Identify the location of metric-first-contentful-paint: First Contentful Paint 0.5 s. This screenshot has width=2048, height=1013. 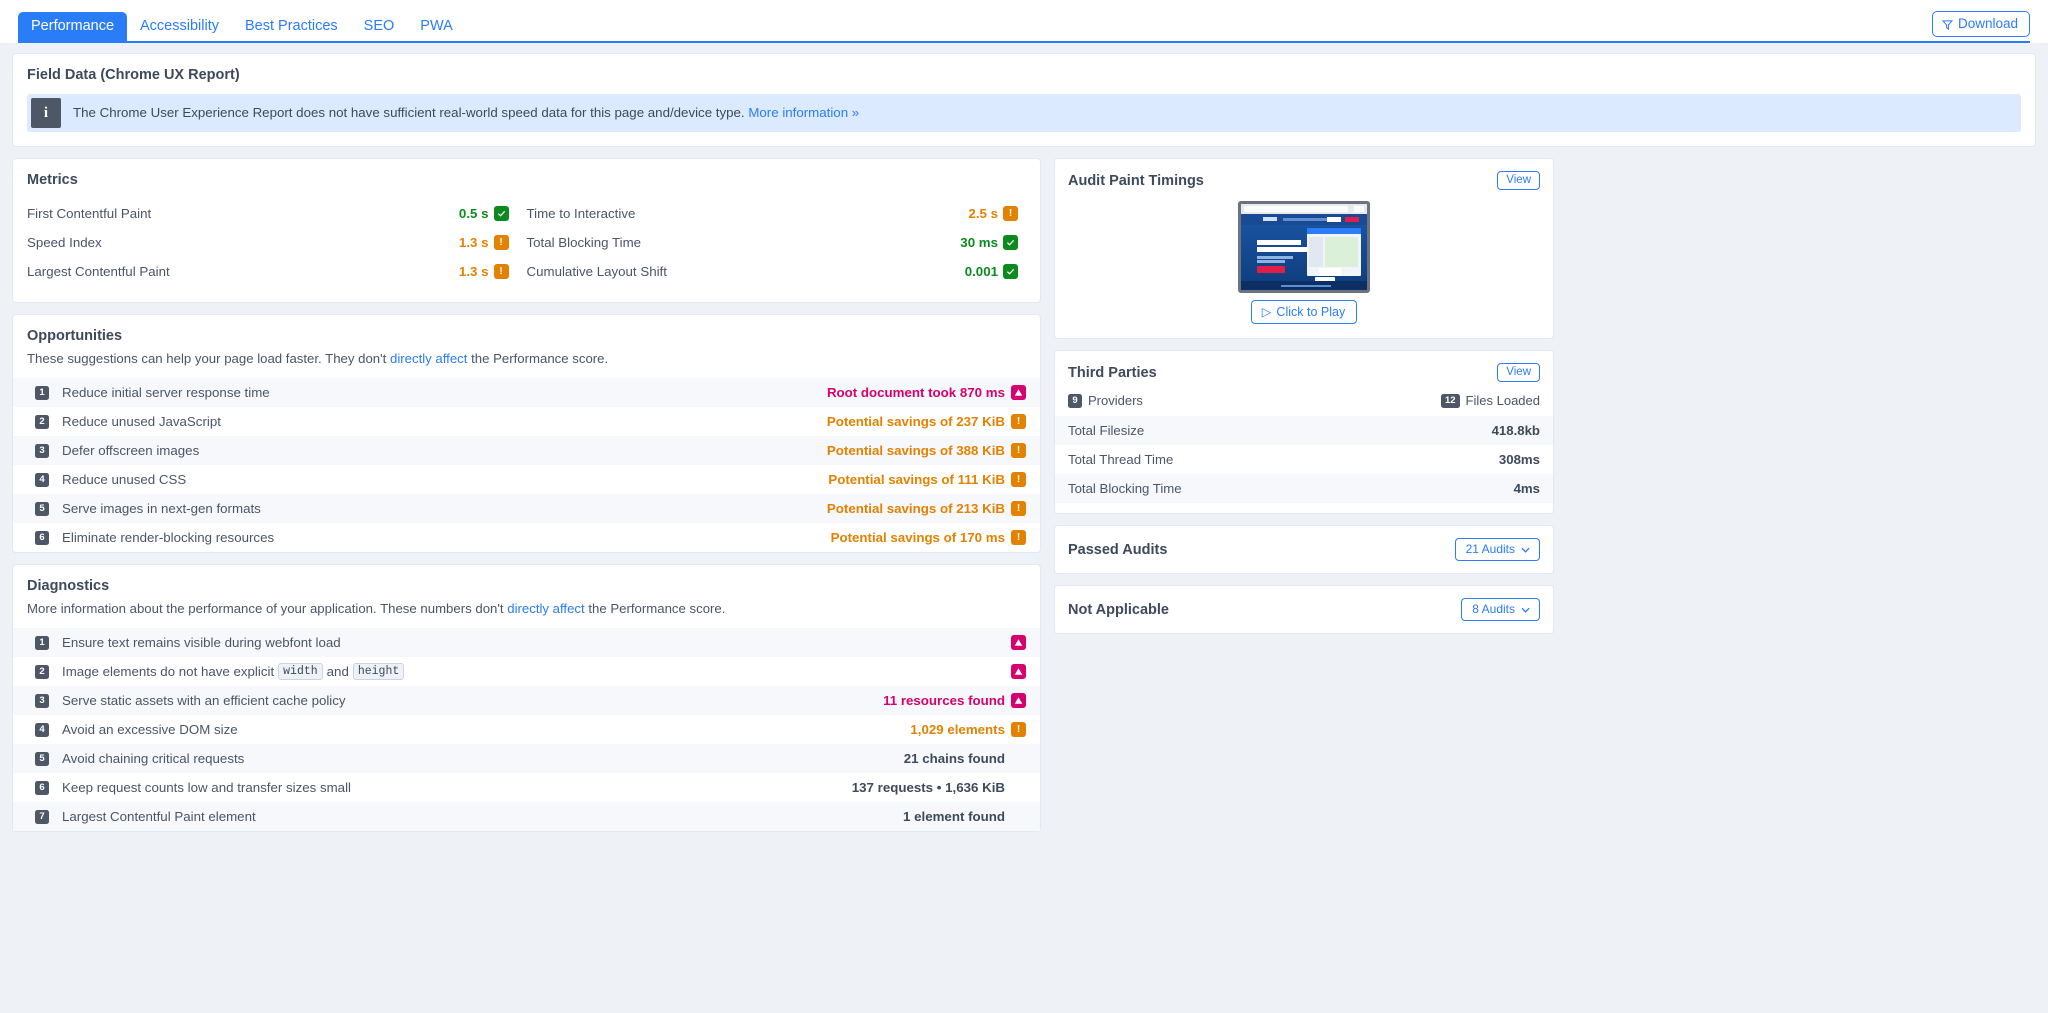
(277, 213).